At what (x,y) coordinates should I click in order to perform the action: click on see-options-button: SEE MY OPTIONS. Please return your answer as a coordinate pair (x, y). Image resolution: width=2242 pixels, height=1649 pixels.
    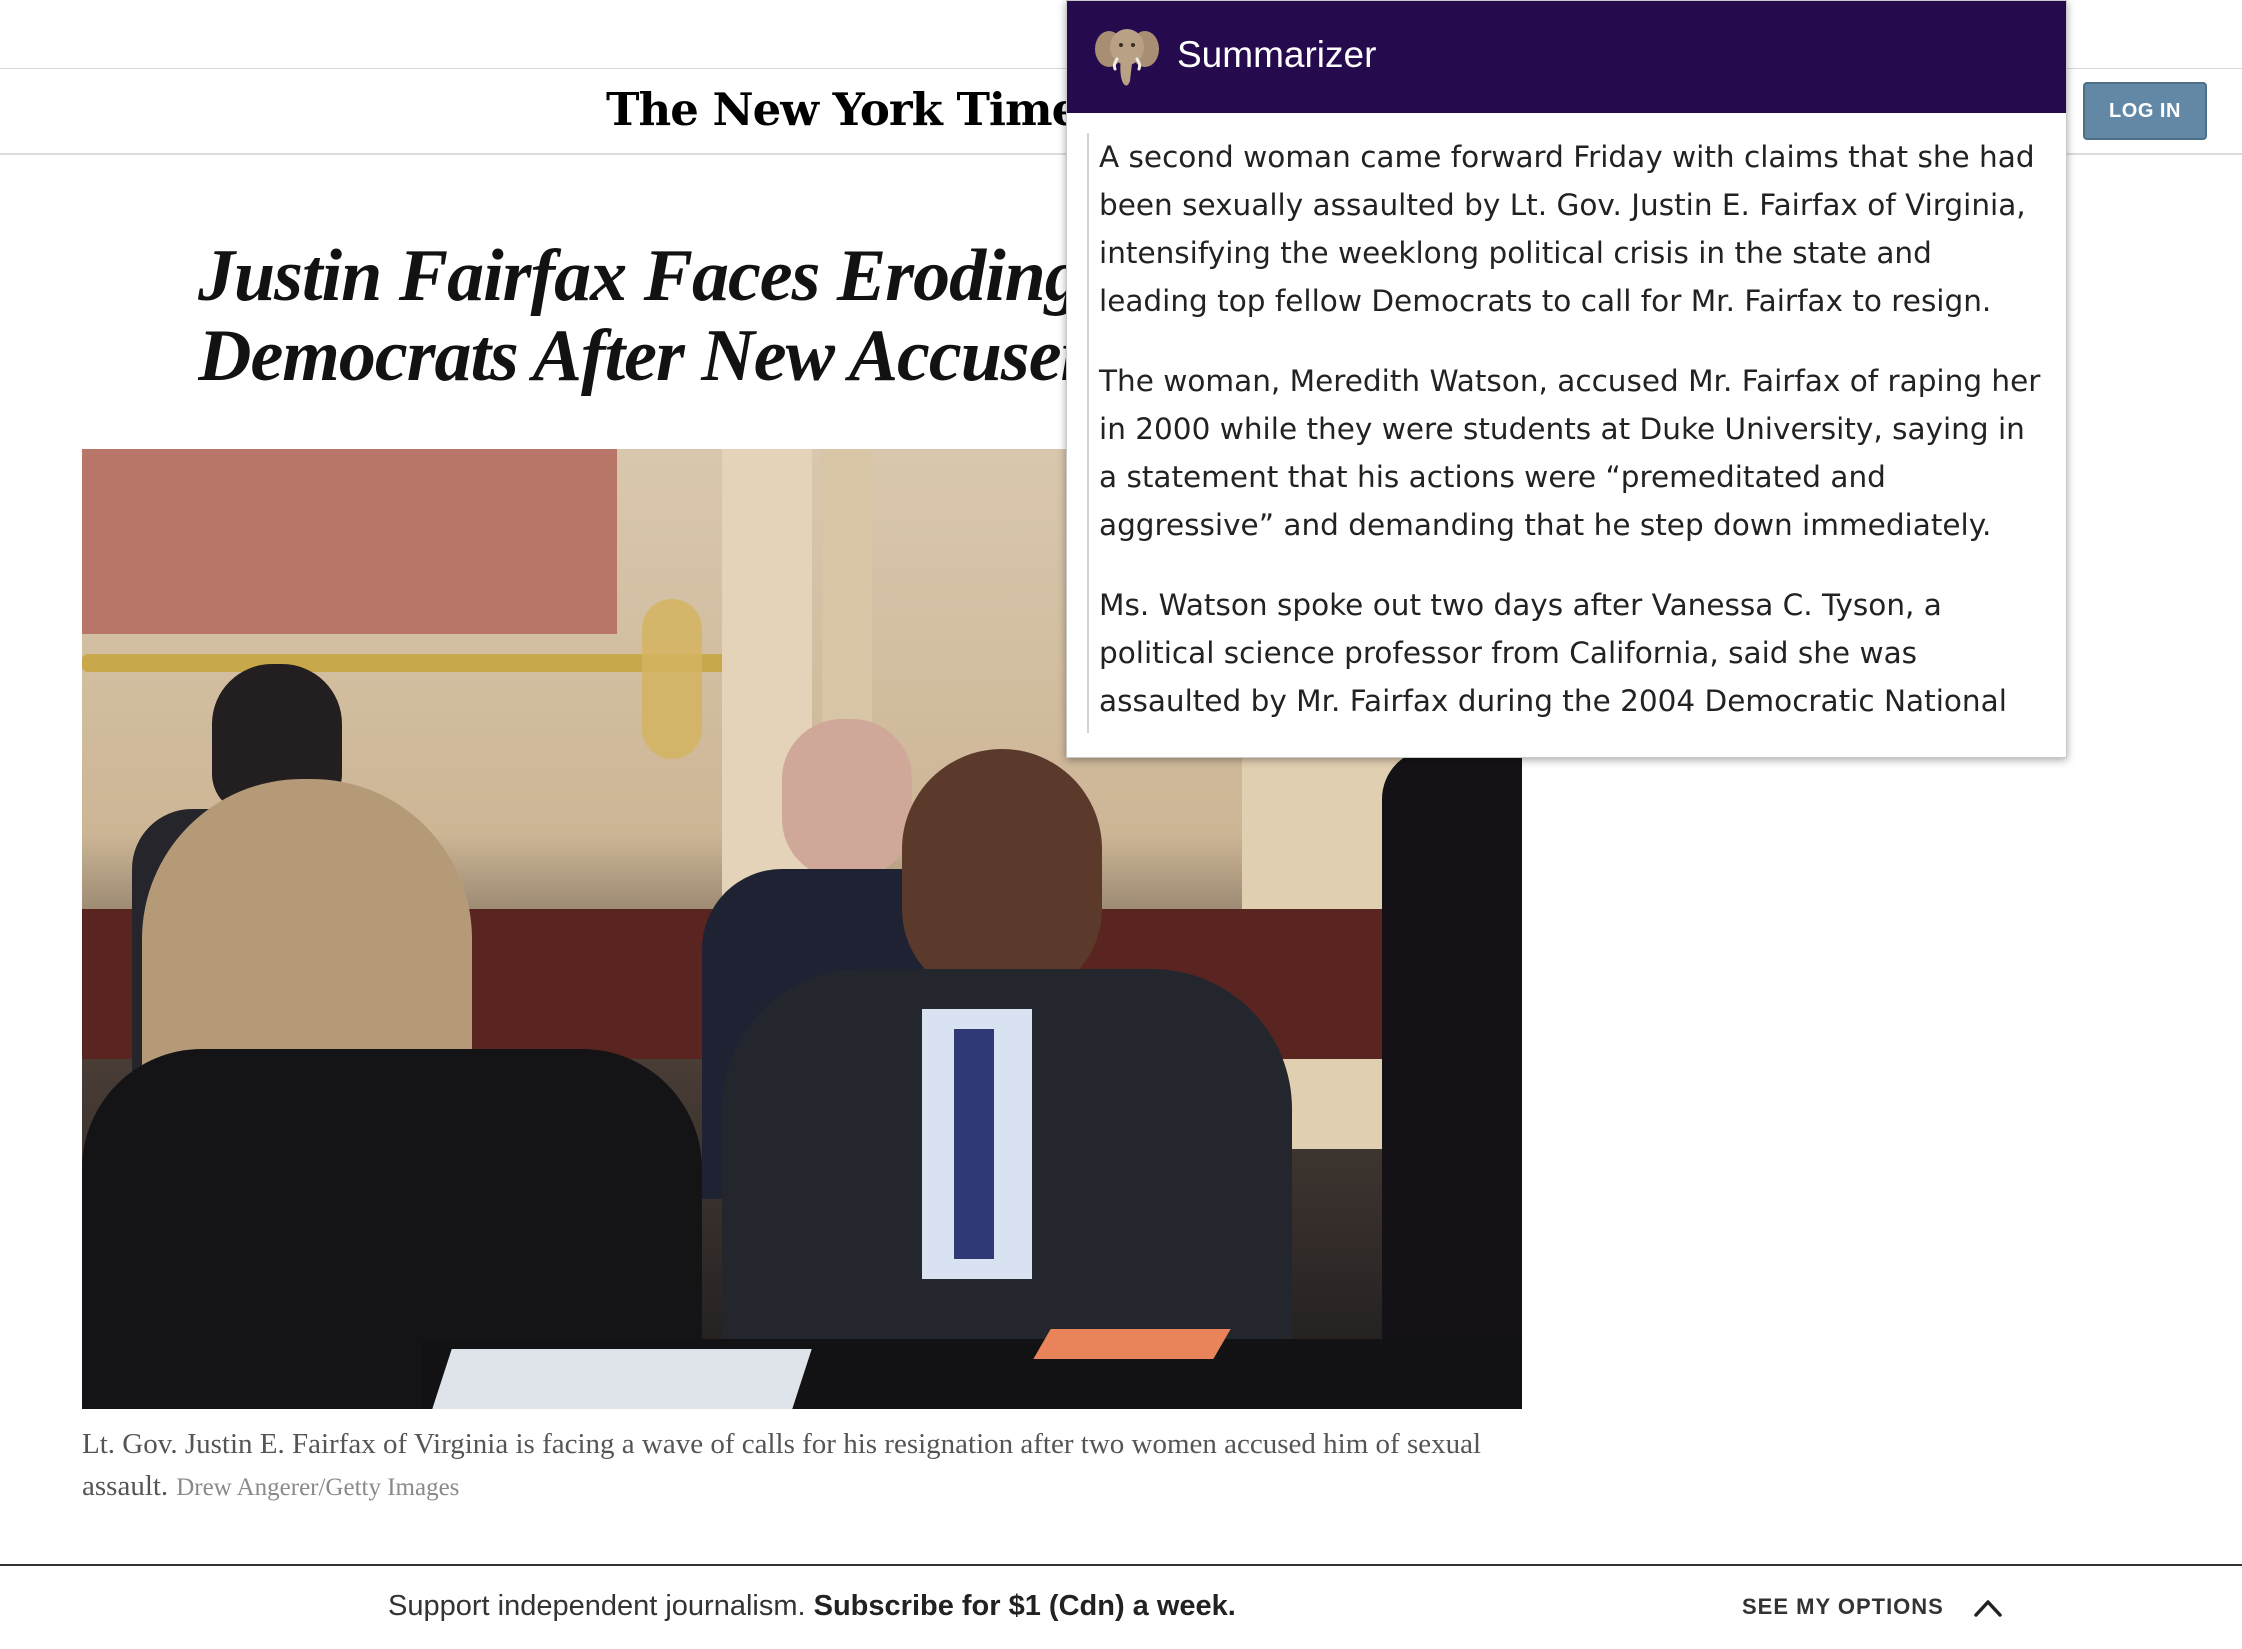
    Looking at the image, I should click on (1843, 1607).